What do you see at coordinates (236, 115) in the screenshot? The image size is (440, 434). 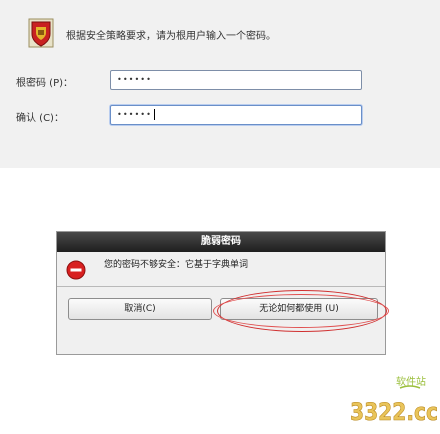 I see `confirm-password-input: ••••••` at bounding box center [236, 115].